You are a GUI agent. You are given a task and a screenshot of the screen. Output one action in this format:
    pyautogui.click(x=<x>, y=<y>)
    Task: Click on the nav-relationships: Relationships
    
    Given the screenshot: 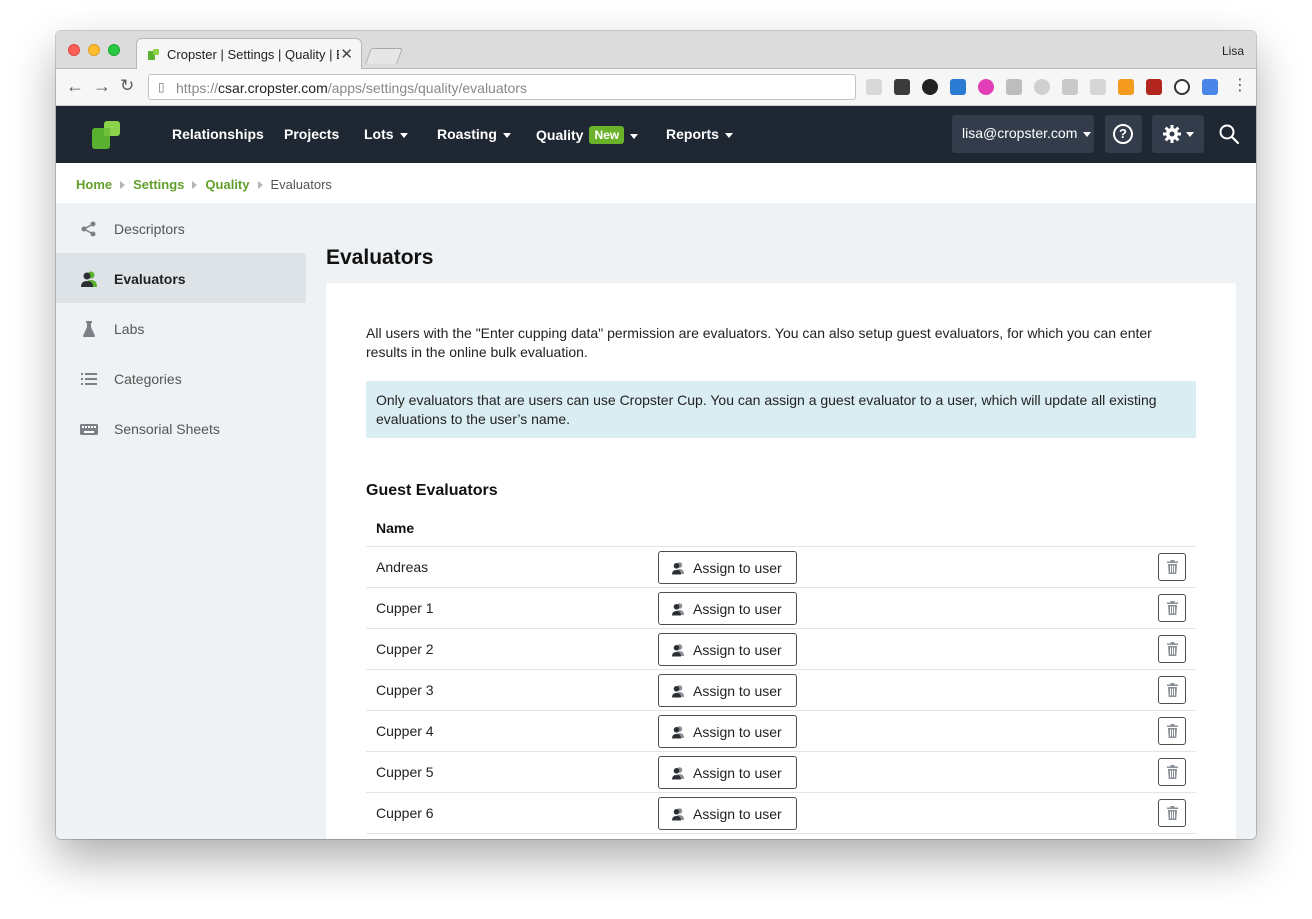 What is the action you would take?
    pyautogui.click(x=218, y=134)
    